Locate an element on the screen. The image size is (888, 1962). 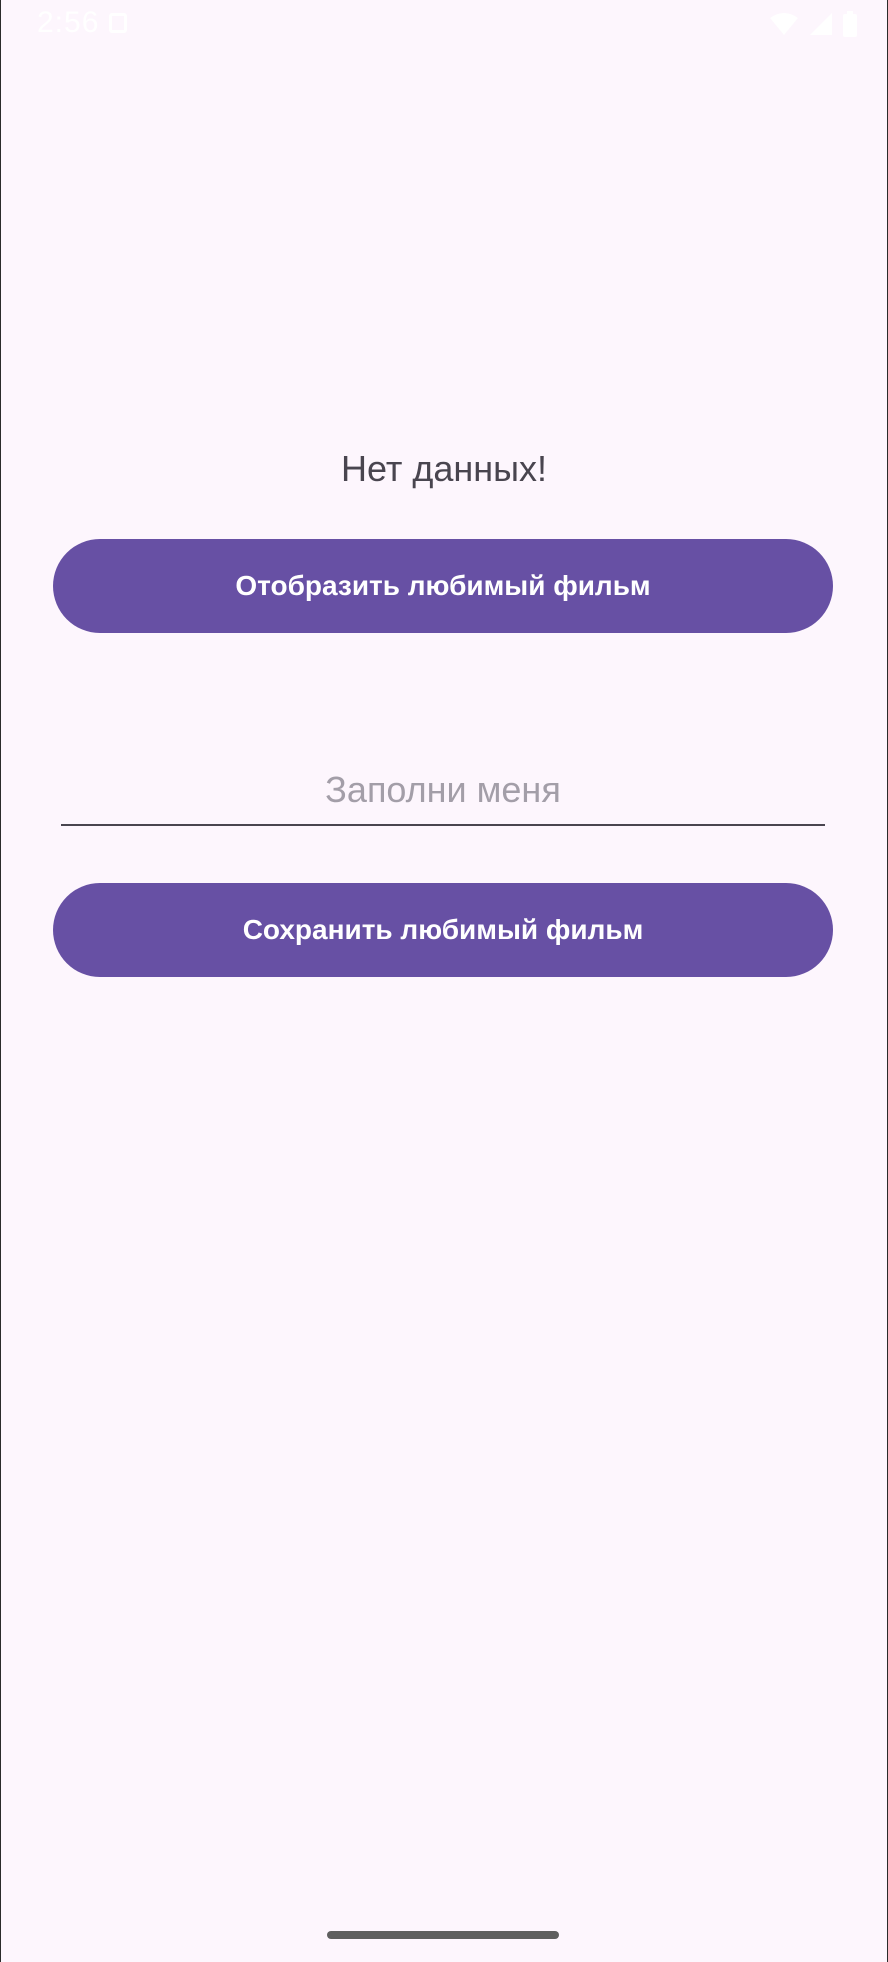
home-indicator is located at coordinates (443, 1935).